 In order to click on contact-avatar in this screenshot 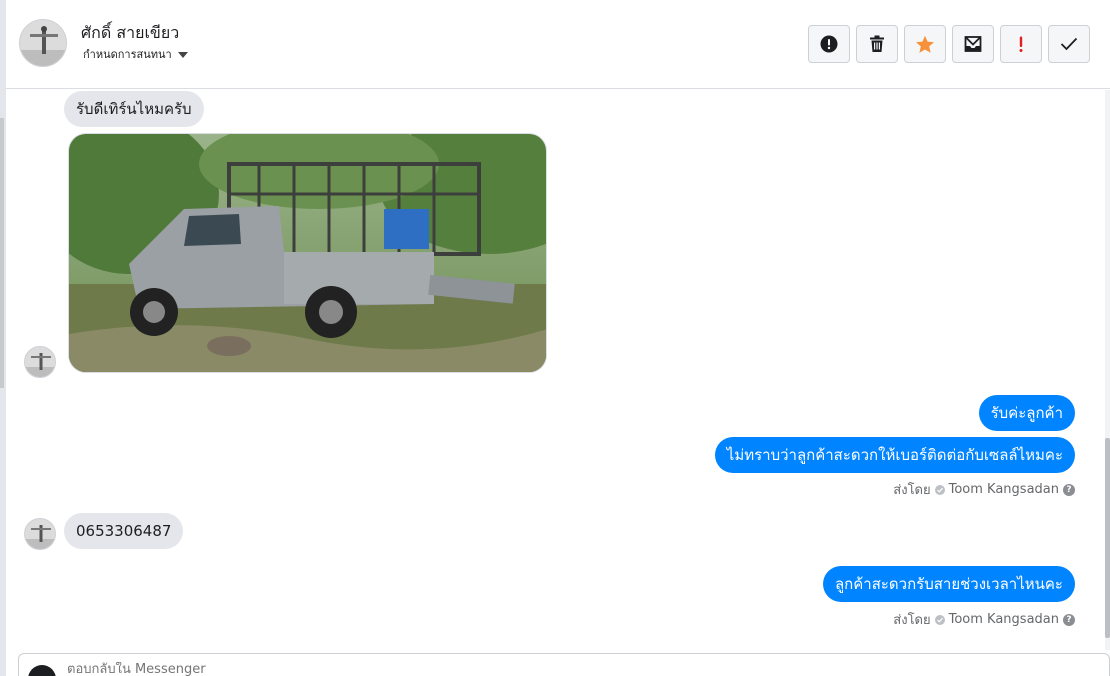, I will do `click(43, 43)`.